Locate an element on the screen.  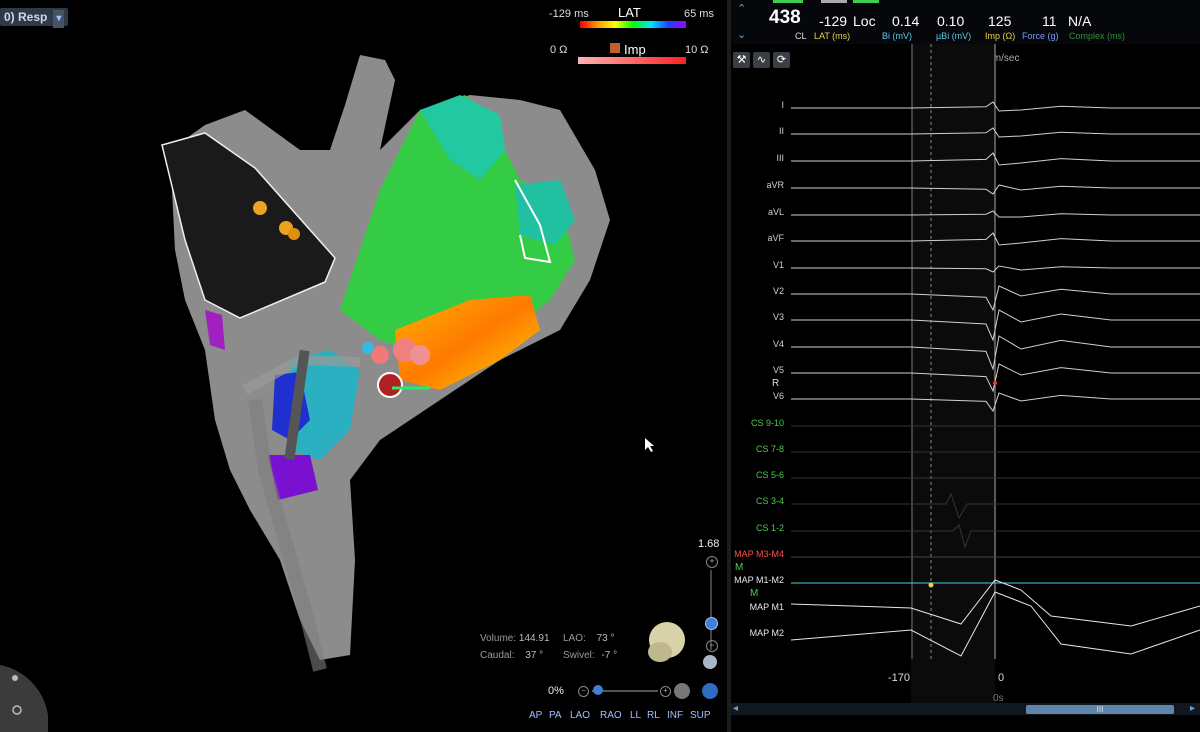
volume-value: 144.91 is located at coordinates (534, 638).